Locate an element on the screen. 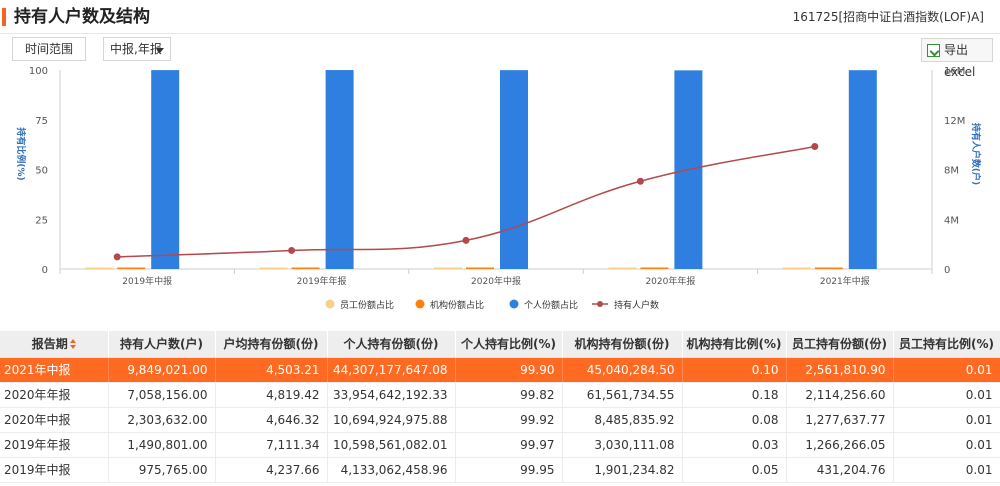  column-header: 员工持有份额(份) is located at coordinates (840, 344).